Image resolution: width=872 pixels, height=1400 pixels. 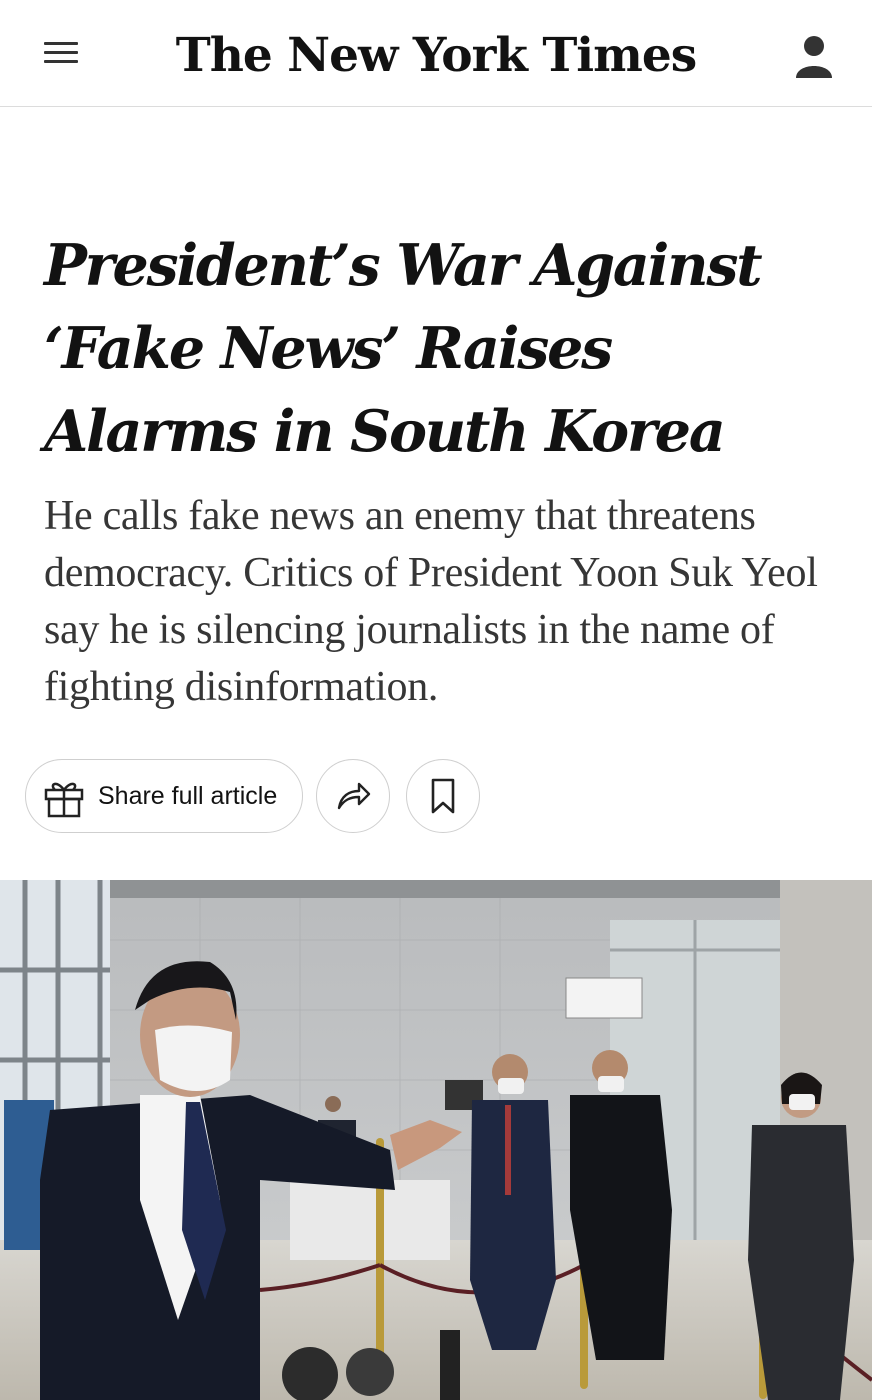 I want to click on share-arrow-icon, so click(x=354, y=796).